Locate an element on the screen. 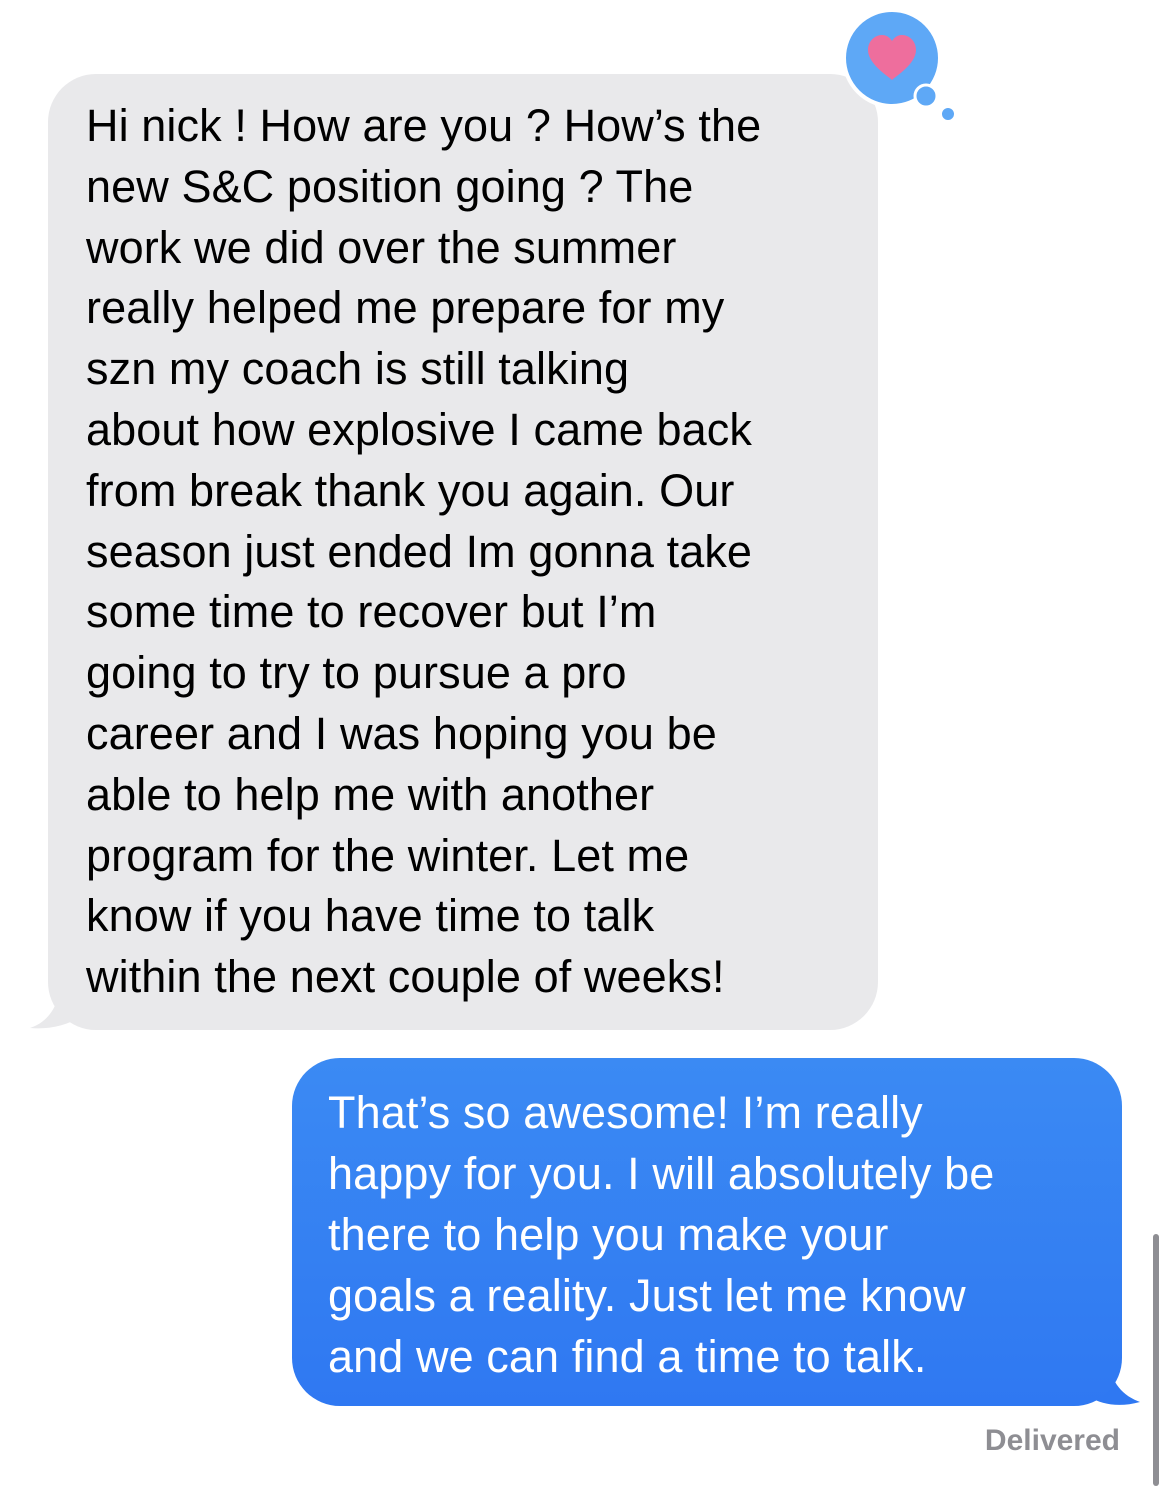  heart-reaction-tapback is located at coordinates (902, 66).